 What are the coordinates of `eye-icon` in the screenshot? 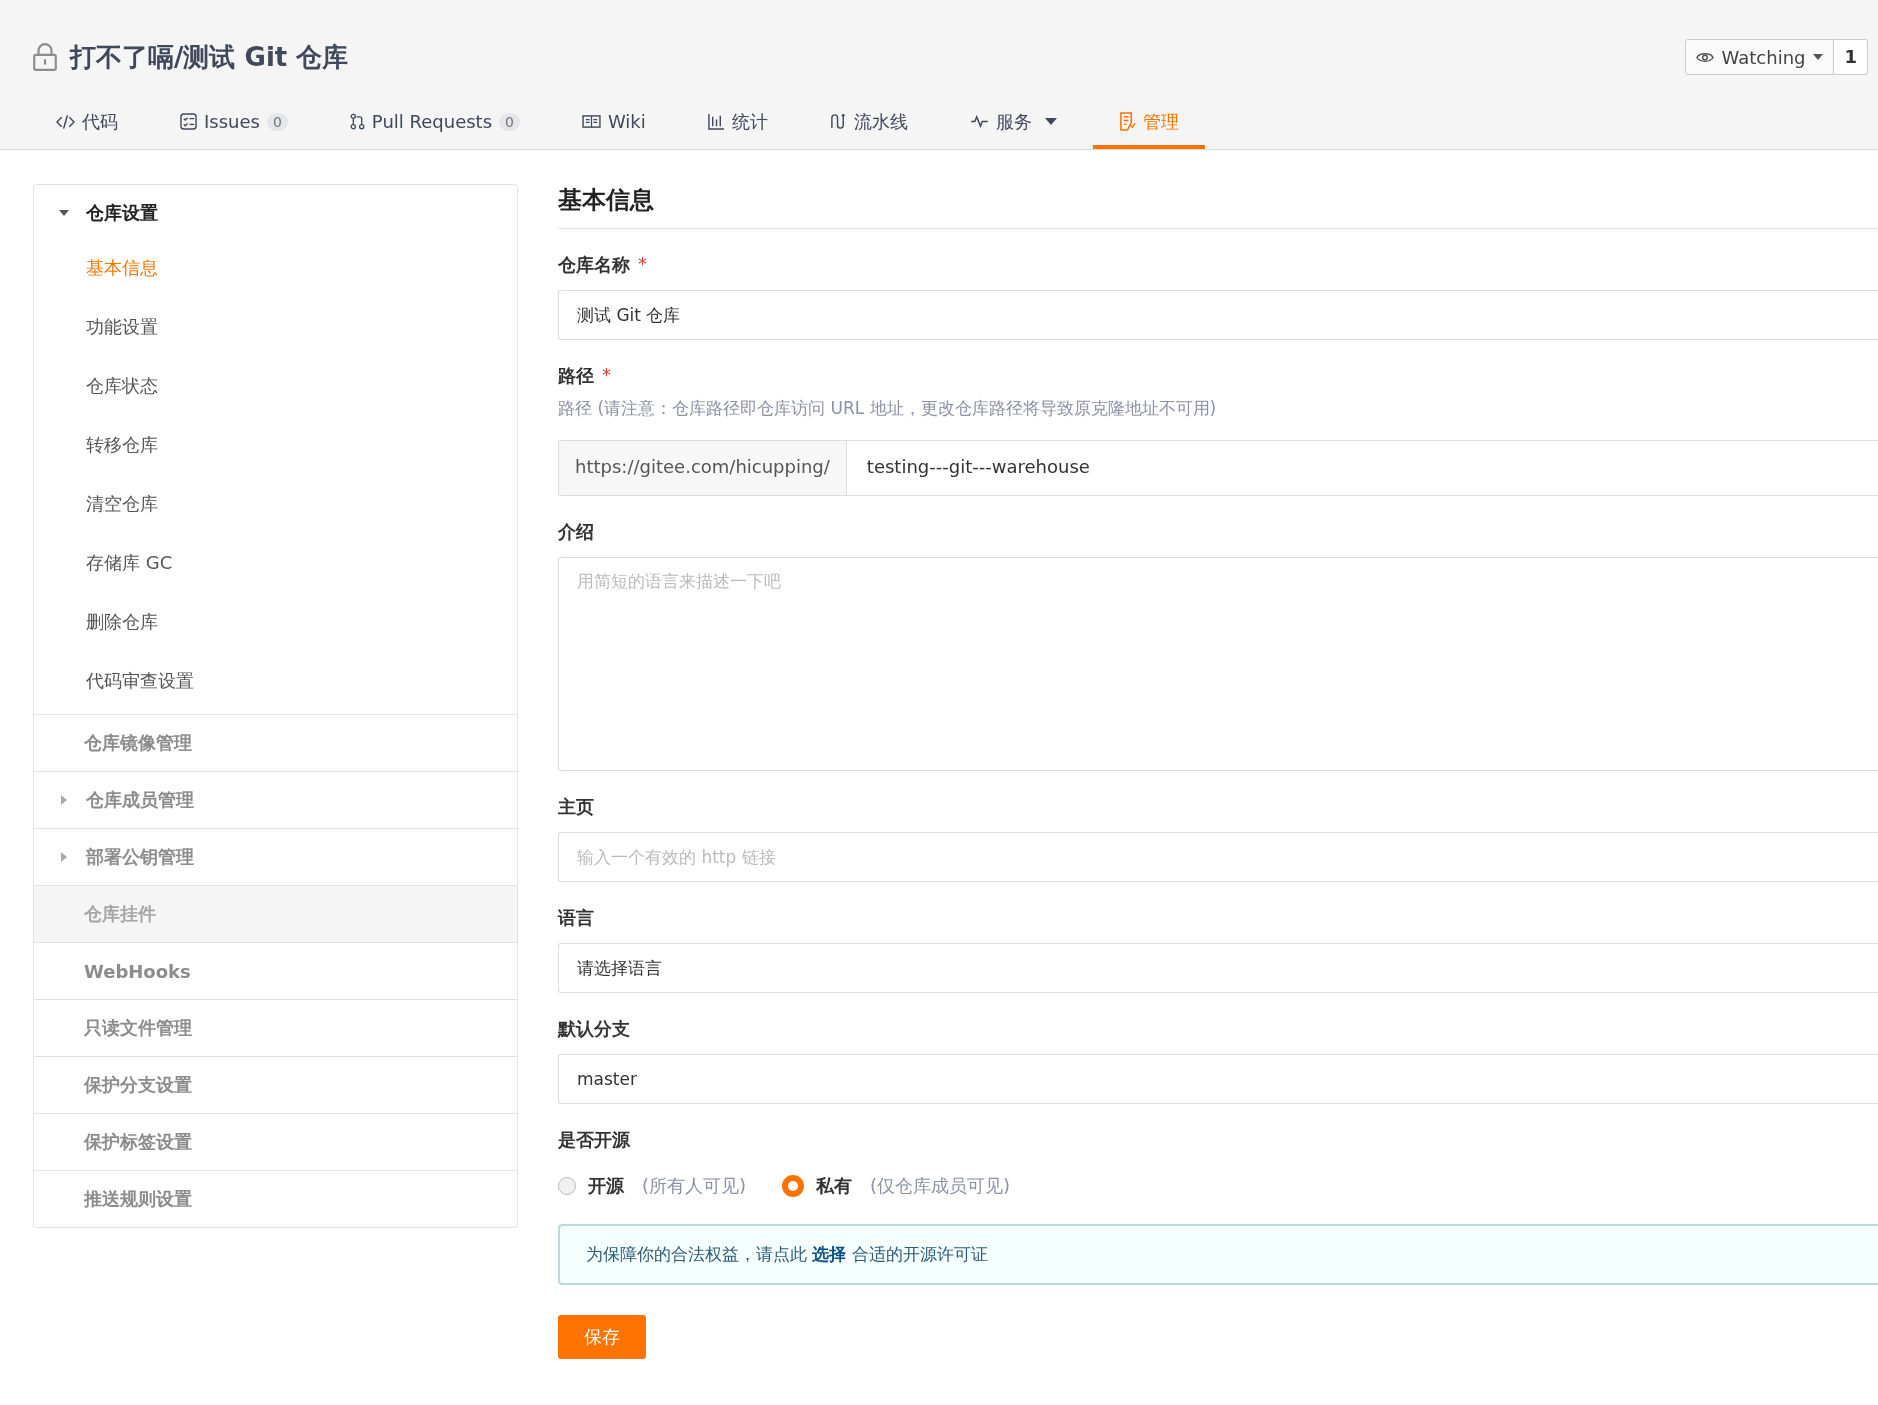 It's located at (1704, 57).